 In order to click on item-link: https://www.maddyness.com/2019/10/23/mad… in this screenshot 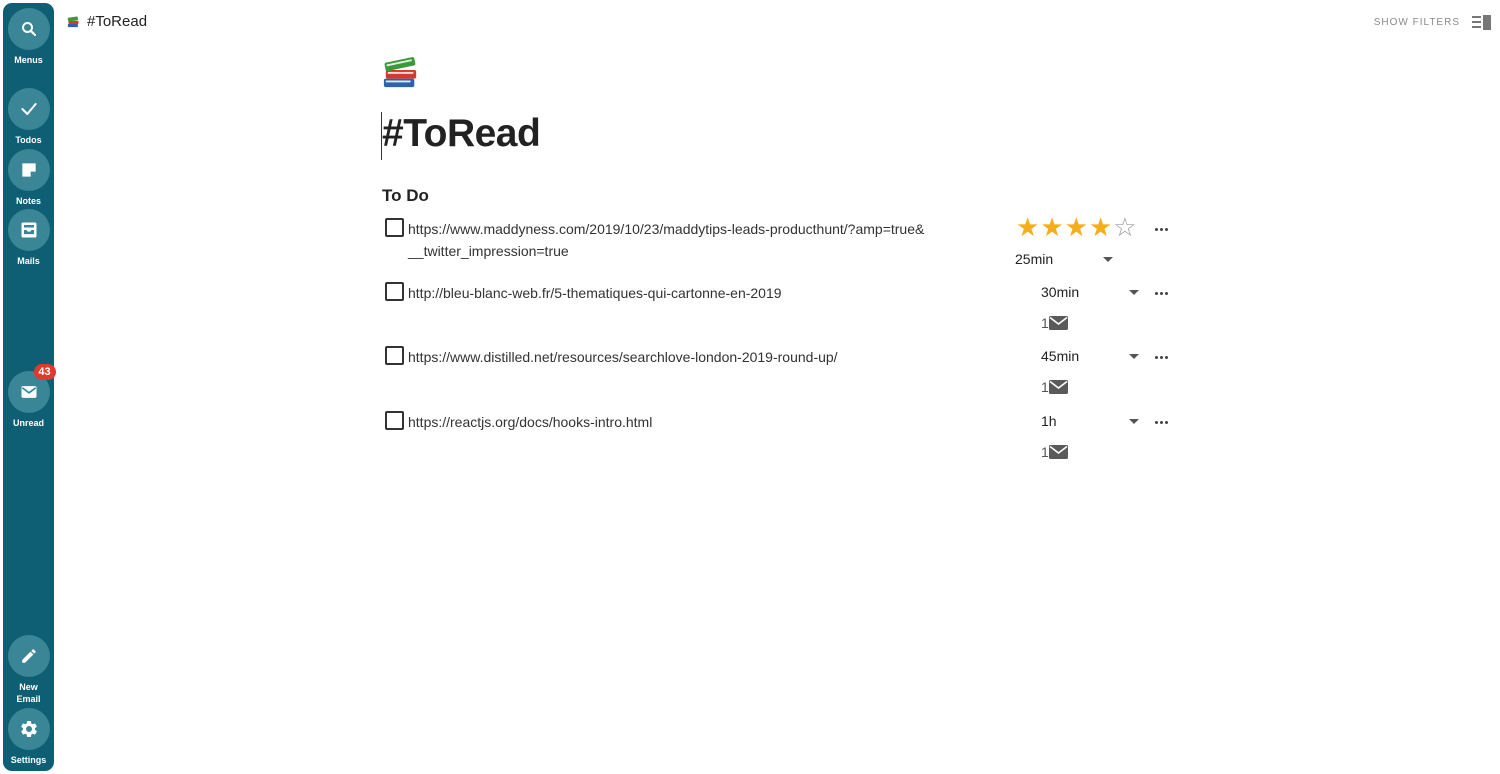, I will do `click(668, 240)`.